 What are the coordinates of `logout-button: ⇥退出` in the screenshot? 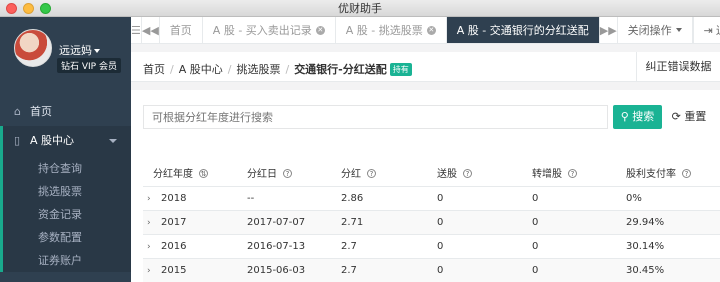 It's located at (706, 30).